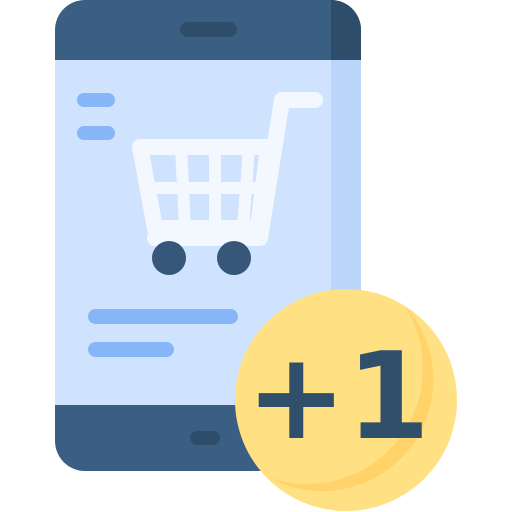 This screenshot has width=512, height=512. I want to click on badge-label: +1, so click(338, 397).